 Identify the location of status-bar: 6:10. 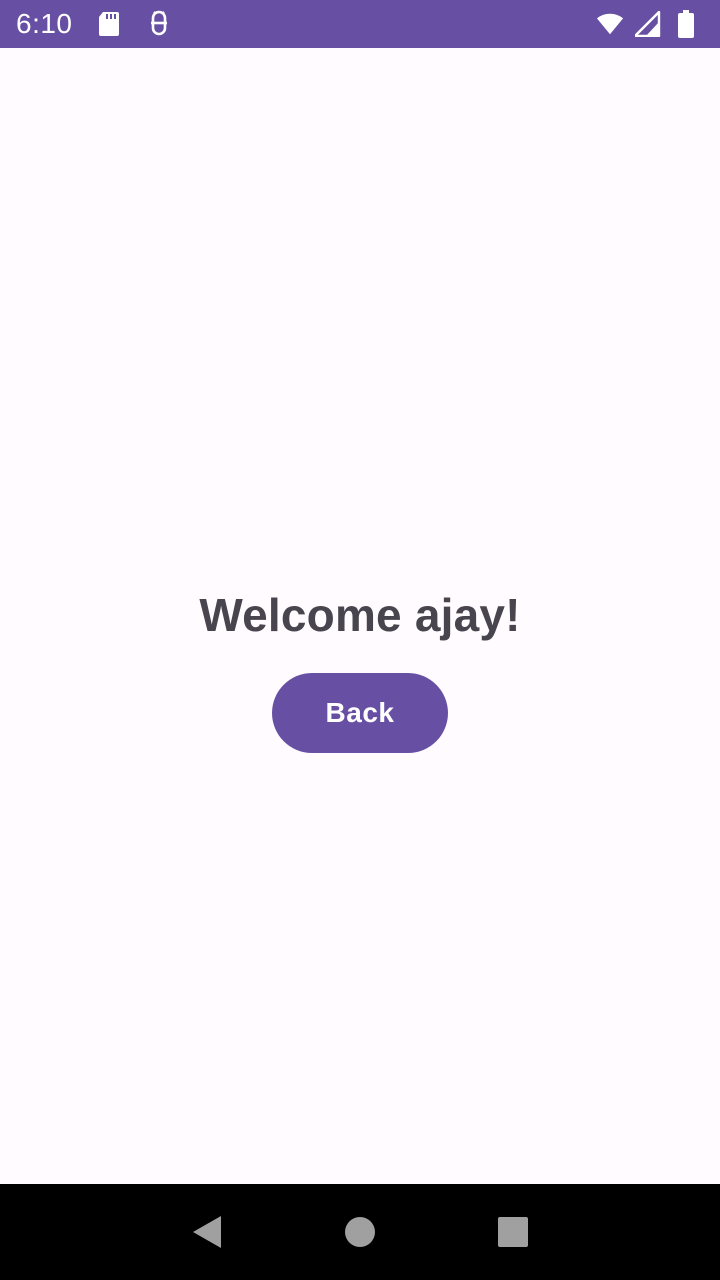
(360, 24).